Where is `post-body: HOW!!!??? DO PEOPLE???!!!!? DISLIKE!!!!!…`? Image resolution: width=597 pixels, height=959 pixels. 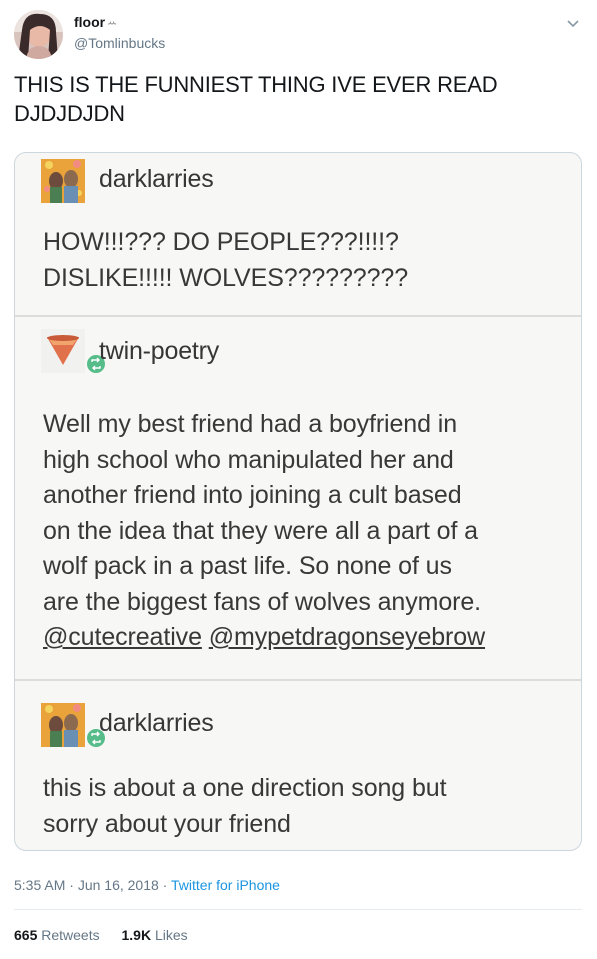
post-body: HOW!!!??? DO PEOPLE???!!!!? DISLIKE!!!!!… is located at coordinates (308, 260).